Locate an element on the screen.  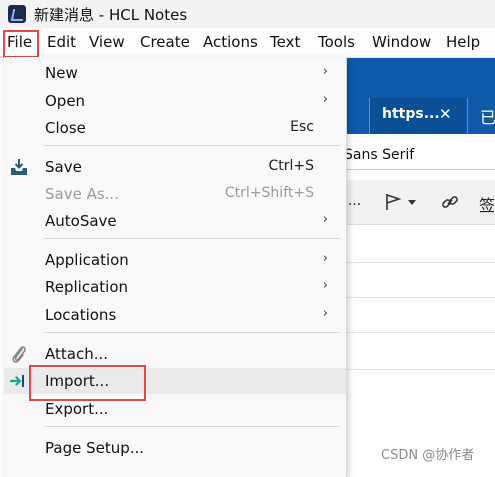
menu-item-open: Open › is located at coordinates (175, 101).